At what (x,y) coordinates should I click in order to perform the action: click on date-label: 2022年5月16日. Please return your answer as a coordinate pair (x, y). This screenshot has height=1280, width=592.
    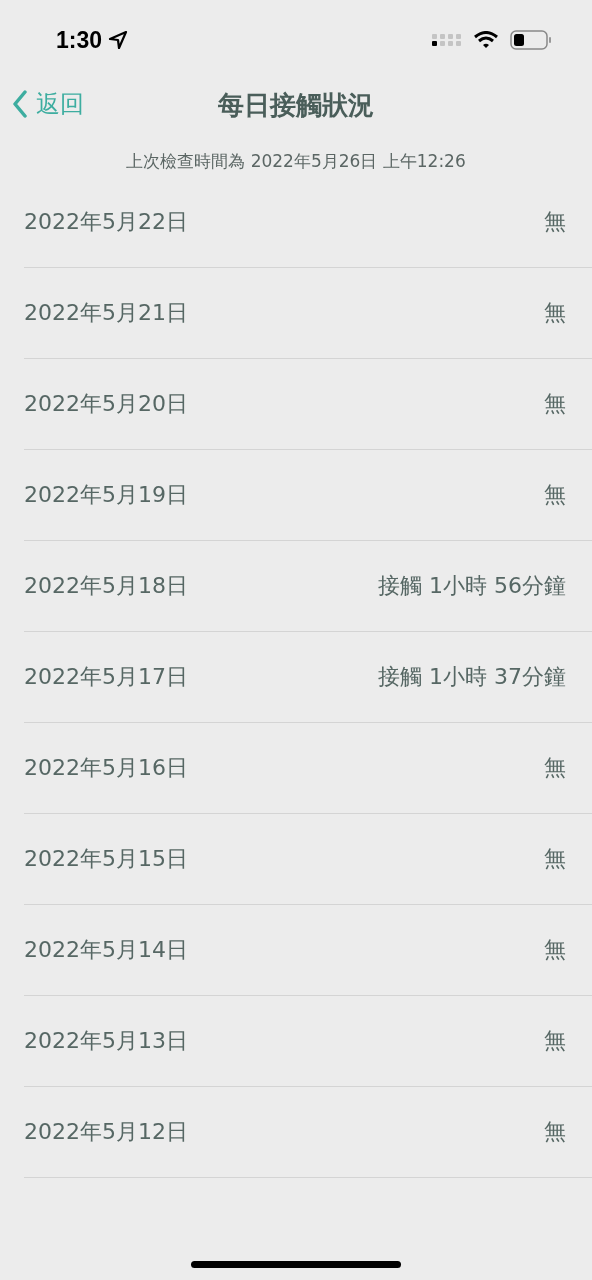
    Looking at the image, I should click on (106, 768).